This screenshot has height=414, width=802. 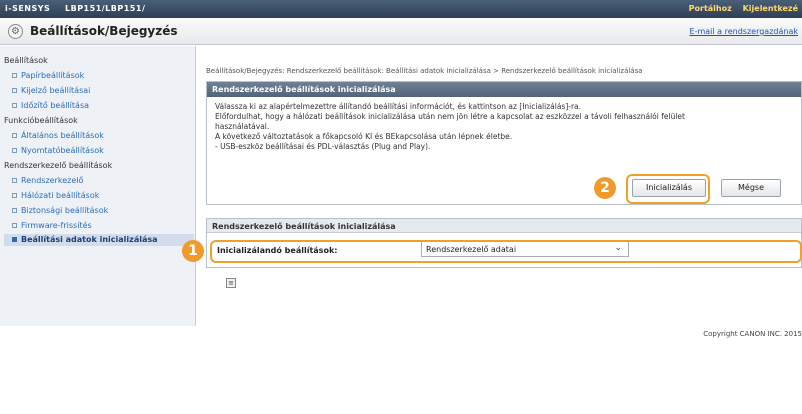 What do you see at coordinates (605, 188) in the screenshot?
I see `callout-badge-2: 2` at bounding box center [605, 188].